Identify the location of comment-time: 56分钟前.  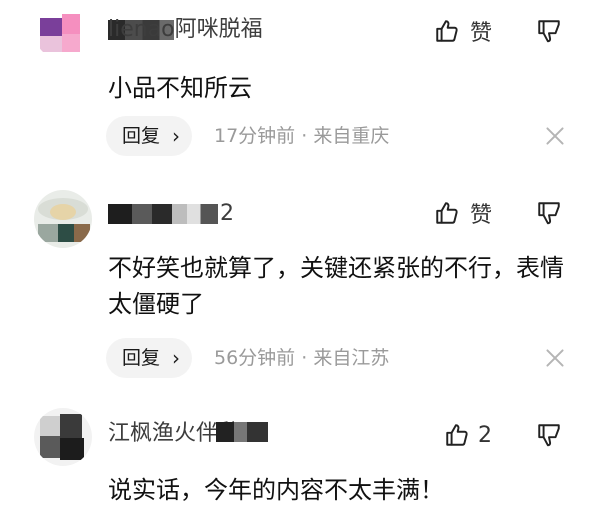
(255, 358).